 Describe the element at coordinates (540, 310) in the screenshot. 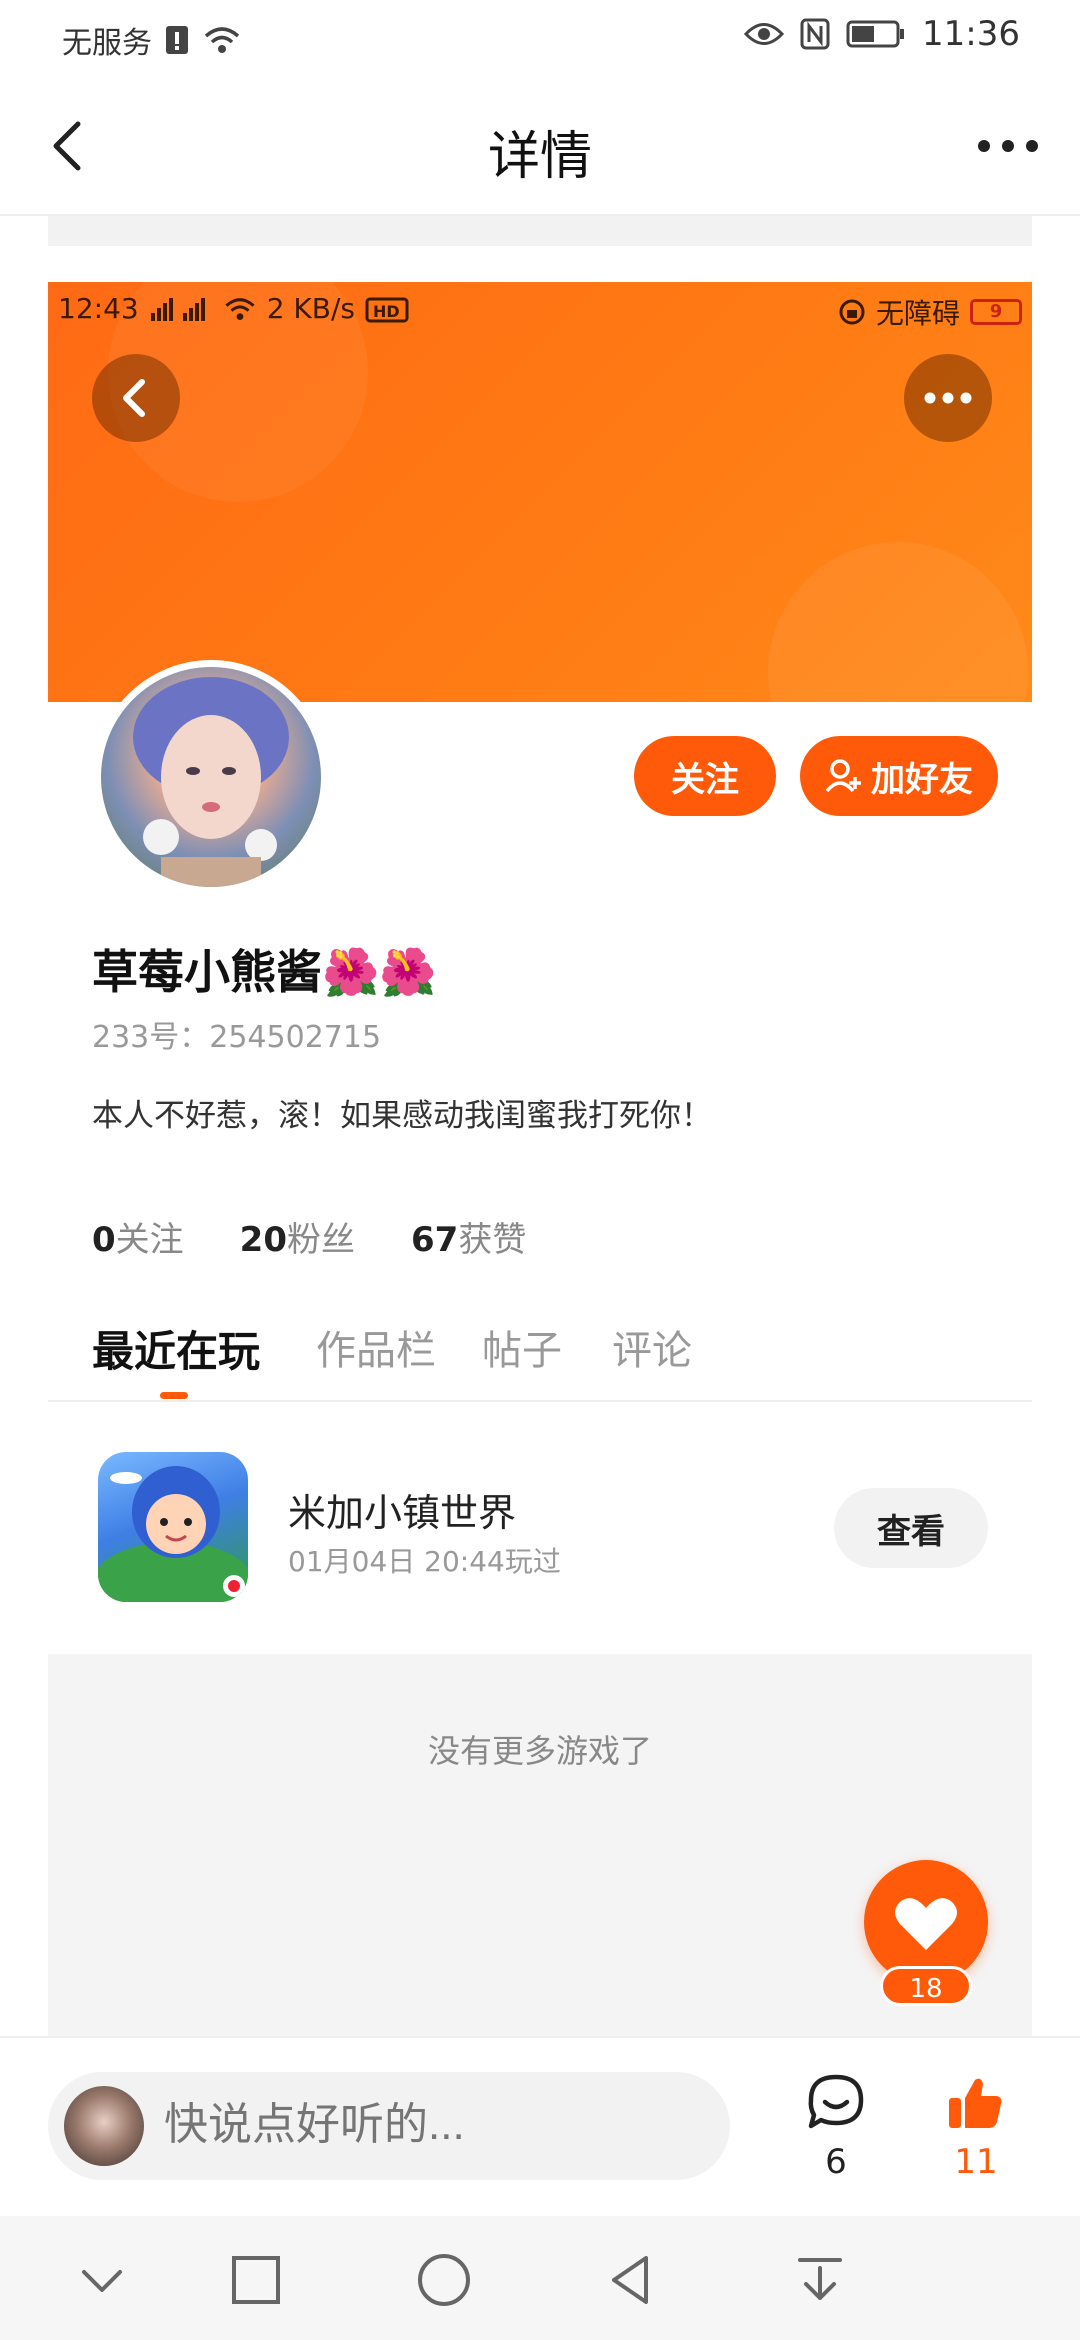

I see `embedded-status-bar: 12:43 2 KB/s HD 无障碍 9` at that location.